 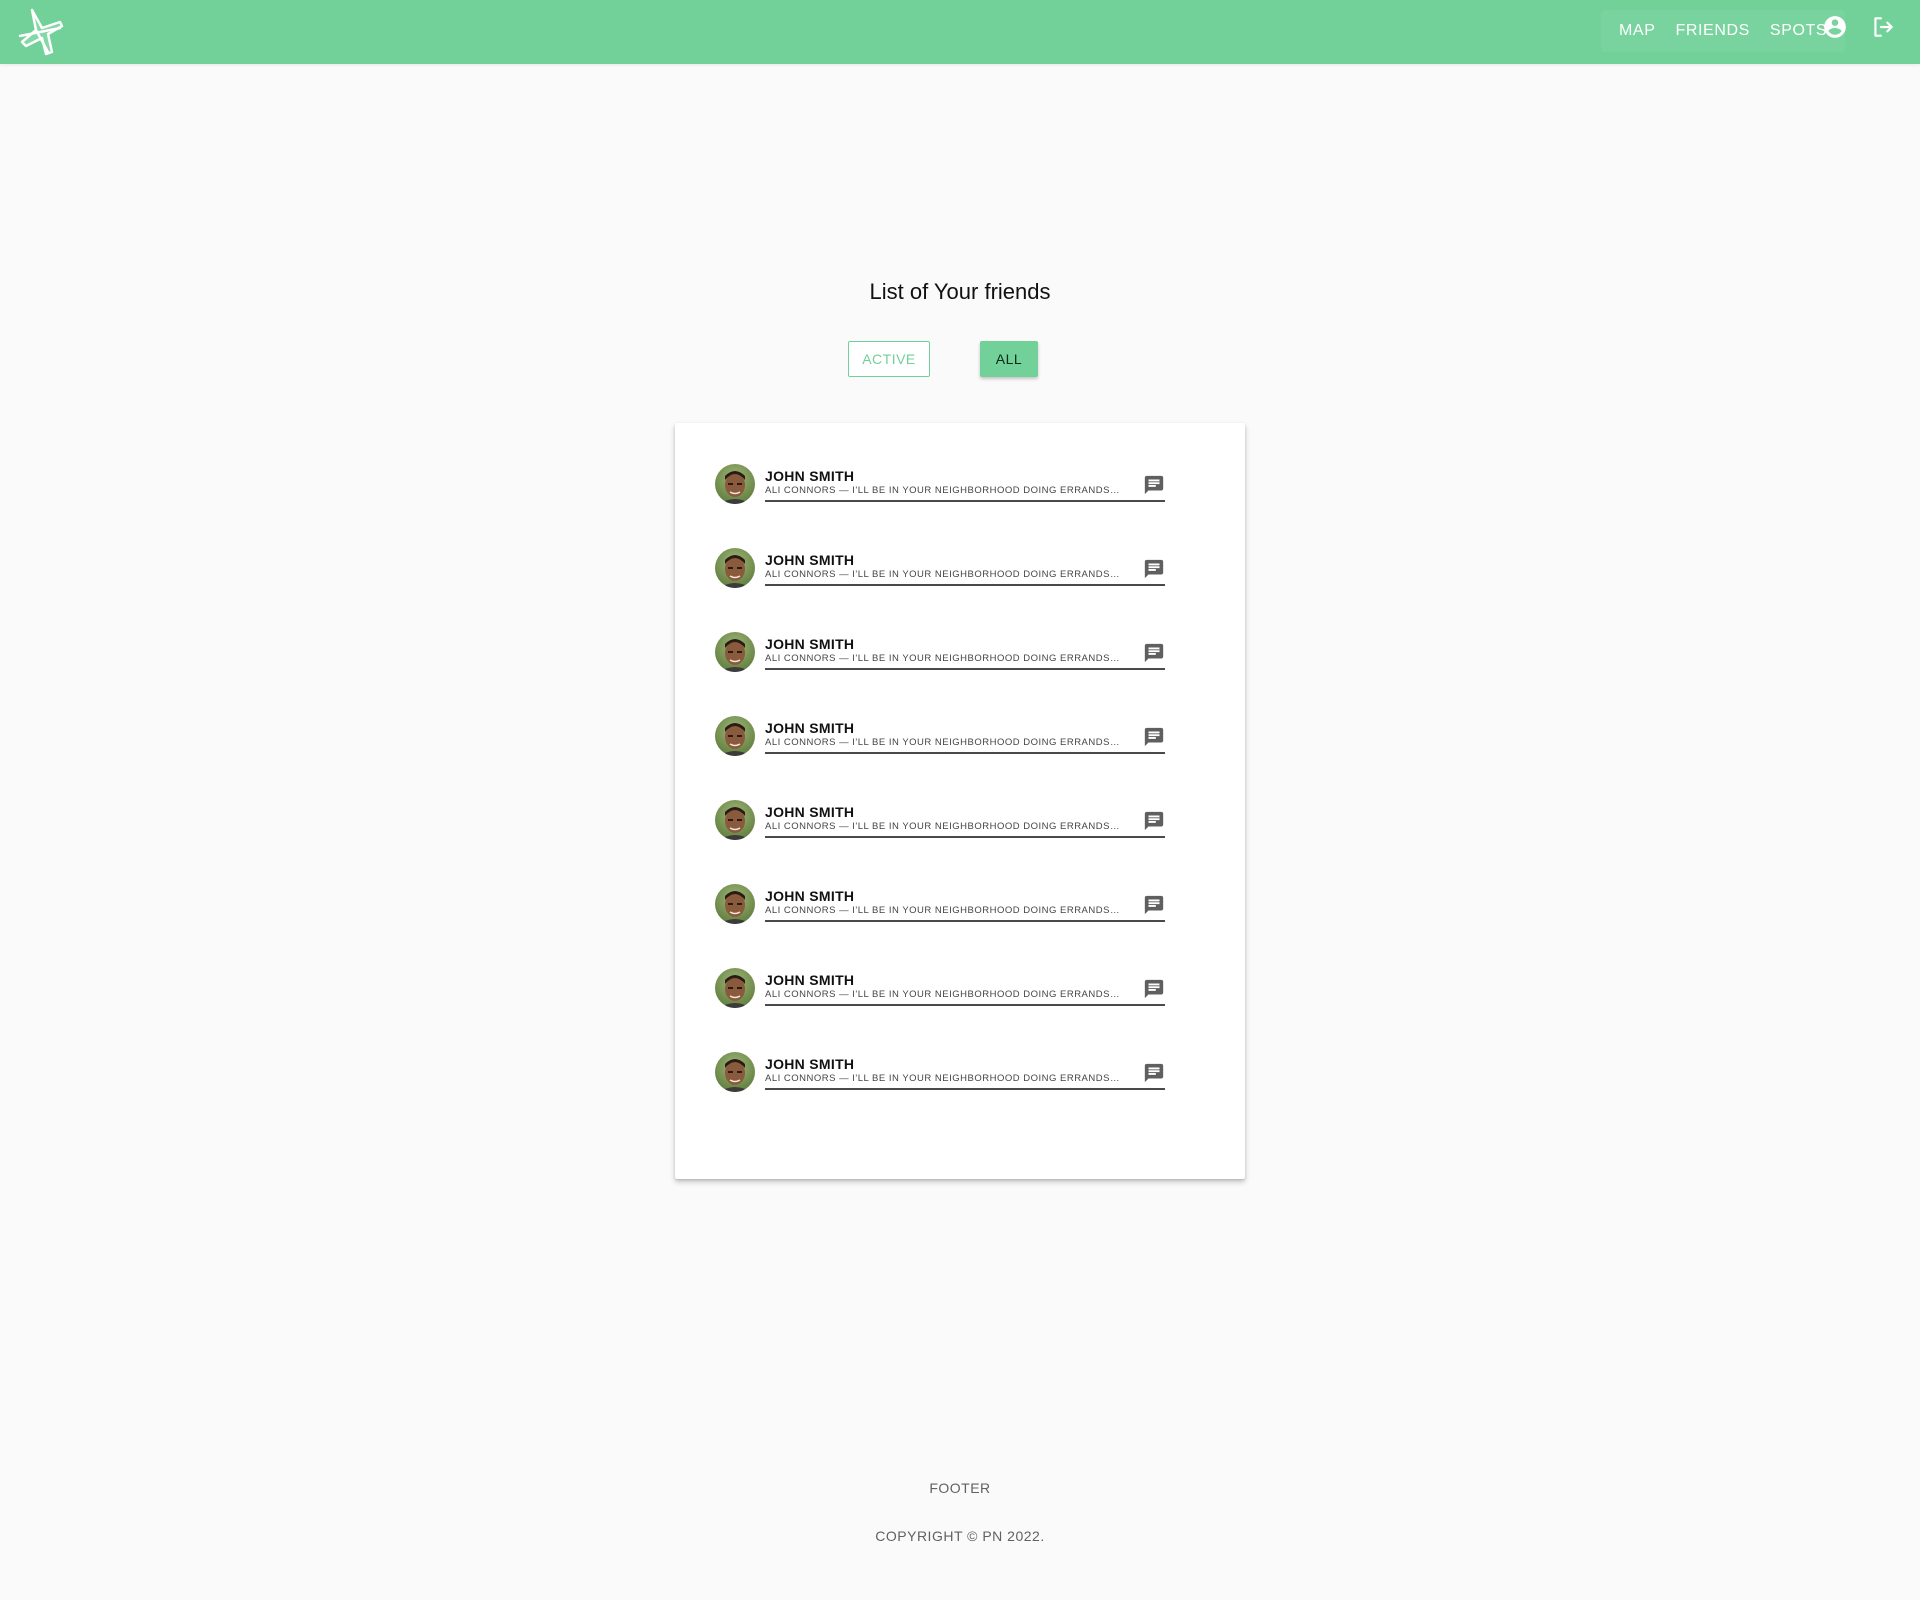 What do you see at coordinates (889, 359) in the screenshot?
I see `filter-active-button: ACTIVE` at bounding box center [889, 359].